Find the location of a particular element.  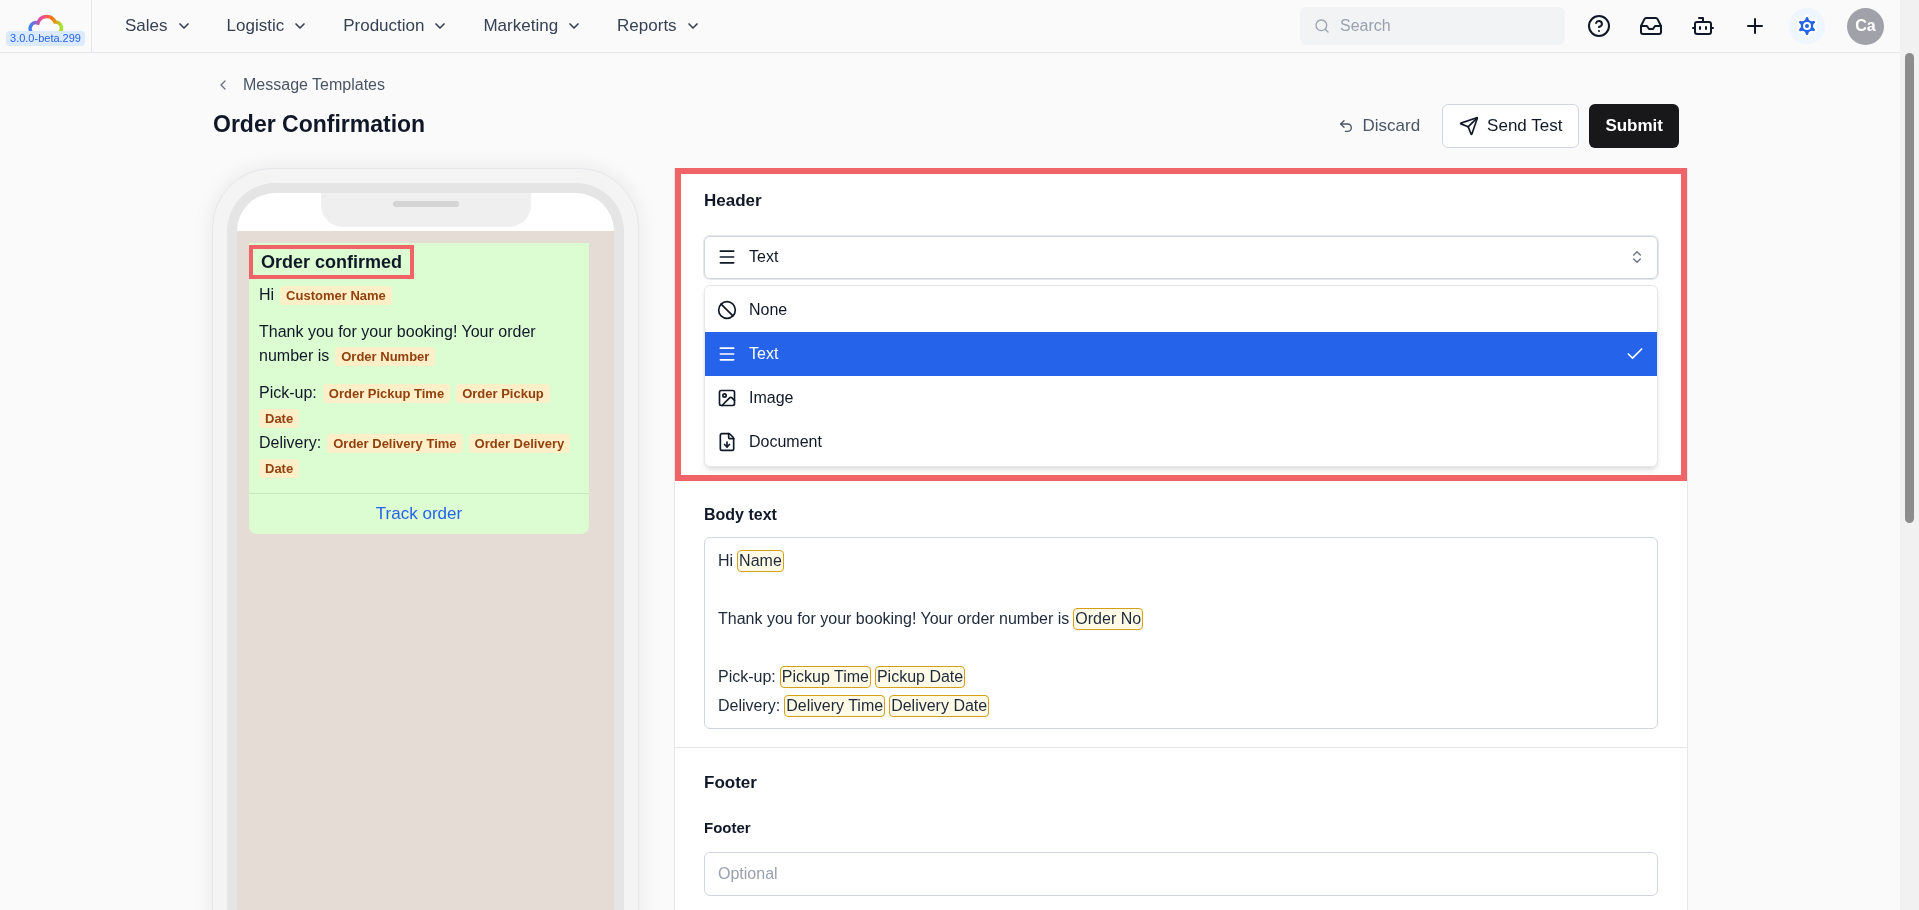

settings-button is located at coordinates (1807, 26).